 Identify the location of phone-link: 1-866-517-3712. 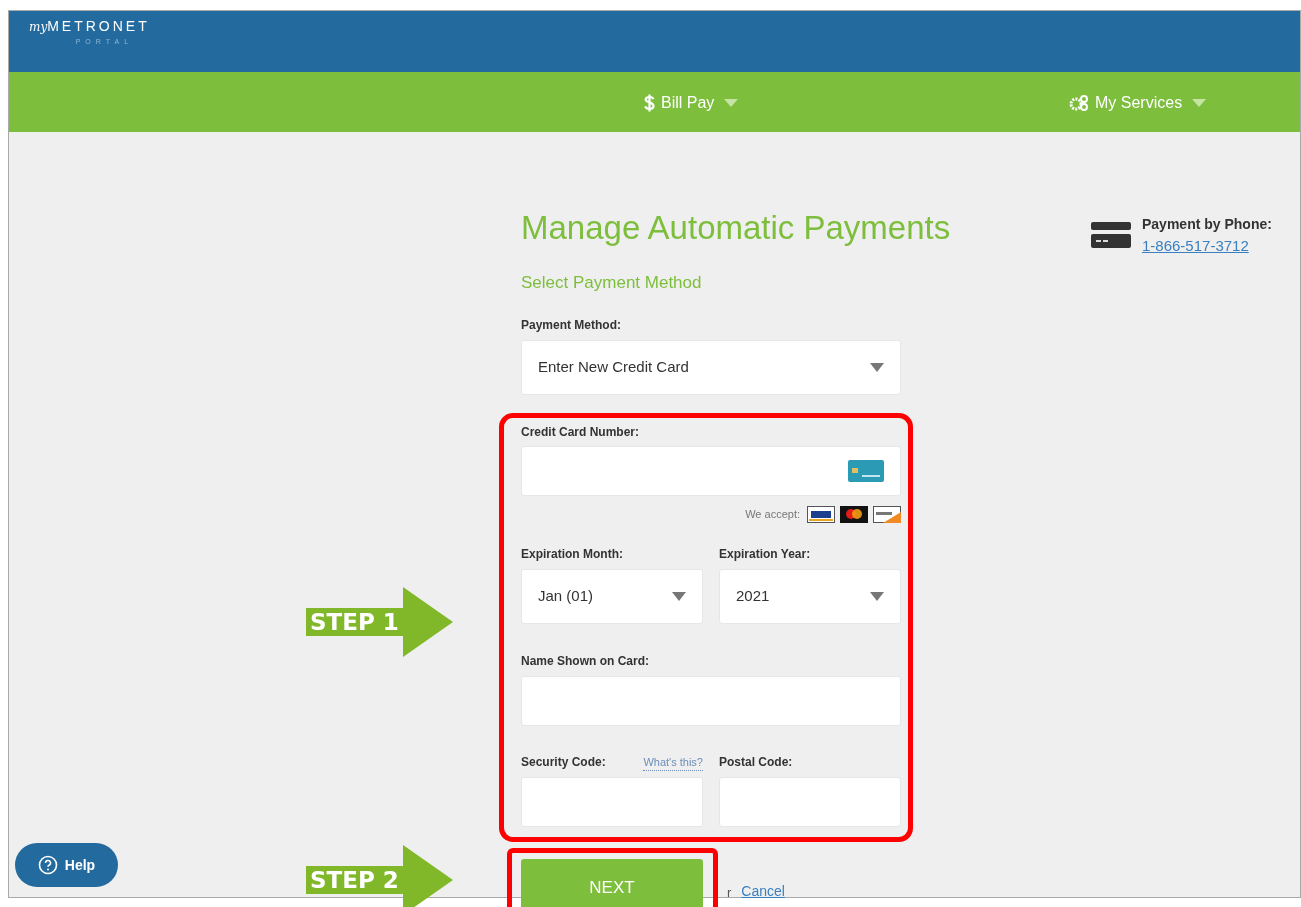
(1207, 246).